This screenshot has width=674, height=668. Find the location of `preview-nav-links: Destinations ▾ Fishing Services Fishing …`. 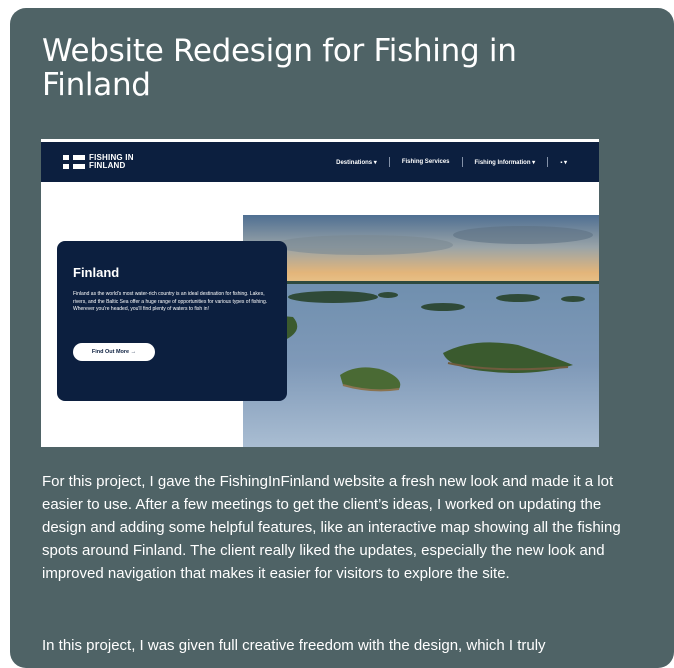

preview-nav-links: Destinations ▾ Fishing Services Fishing … is located at coordinates (451, 162).